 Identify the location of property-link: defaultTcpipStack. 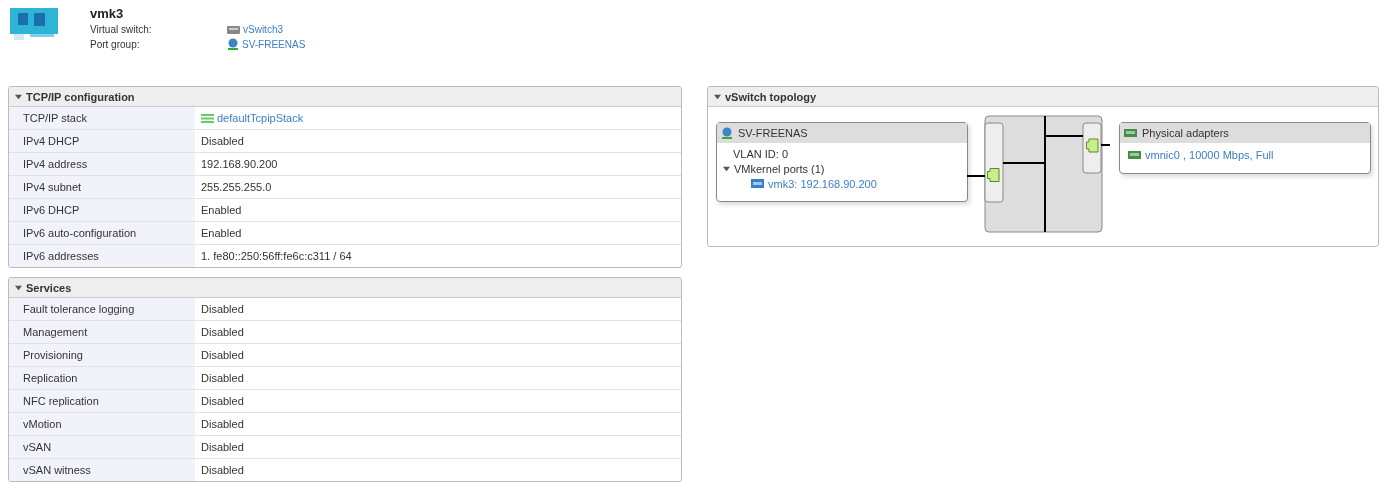
(260, 118).